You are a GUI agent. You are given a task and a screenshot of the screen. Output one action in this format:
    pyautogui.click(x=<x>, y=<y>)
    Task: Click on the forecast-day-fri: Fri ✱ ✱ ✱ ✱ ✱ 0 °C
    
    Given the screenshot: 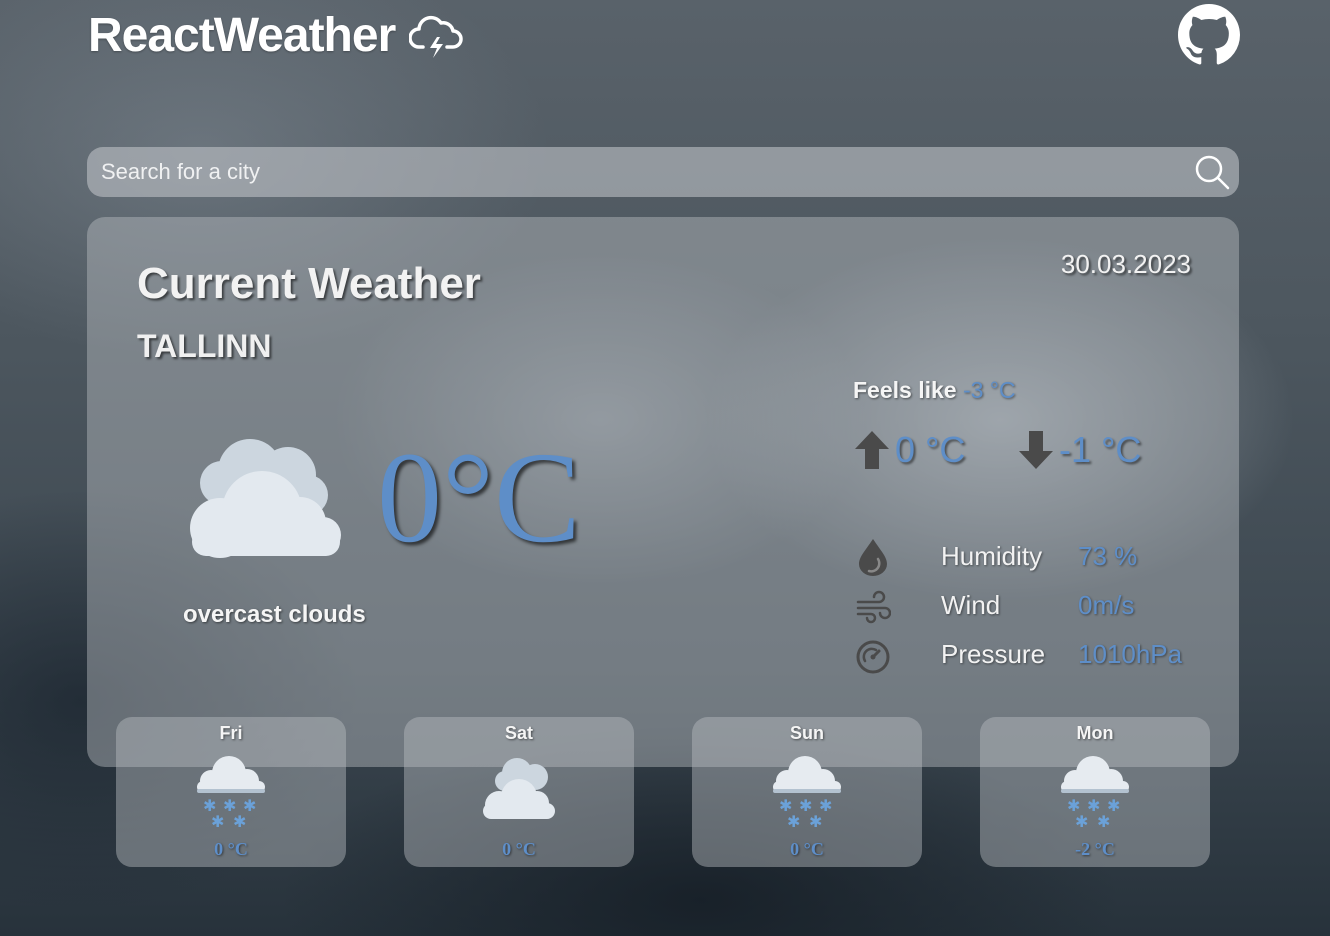 What is the action you would take?
    pyautogui.click(x=231, y=792)
    